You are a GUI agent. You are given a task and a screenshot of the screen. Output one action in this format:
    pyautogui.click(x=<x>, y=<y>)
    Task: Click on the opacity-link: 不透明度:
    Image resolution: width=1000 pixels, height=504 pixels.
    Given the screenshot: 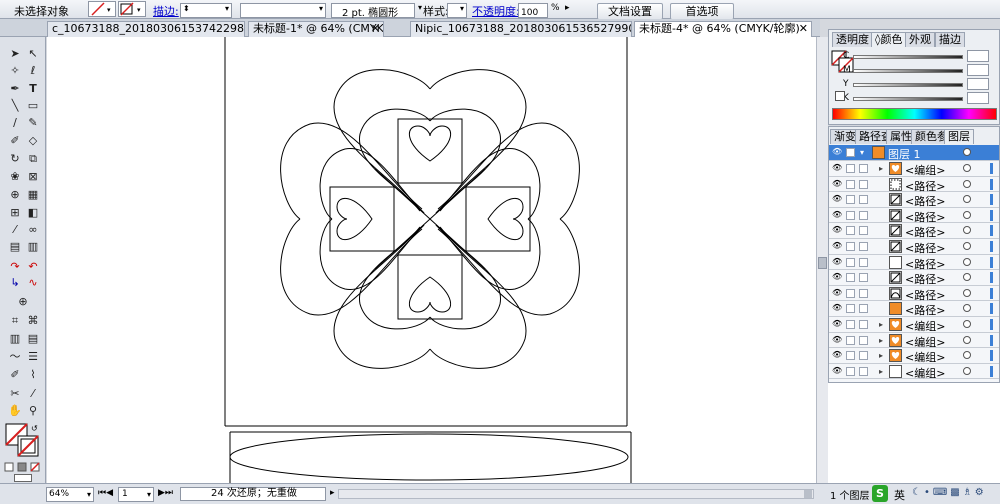 What is the action you would take?
    pyautogui.click(x=496, y=11)
    